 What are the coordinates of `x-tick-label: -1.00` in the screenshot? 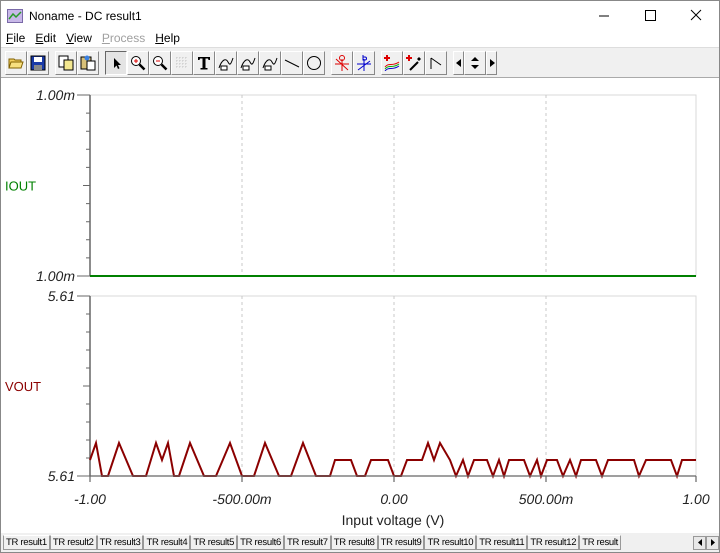 It's located at (90, 499).